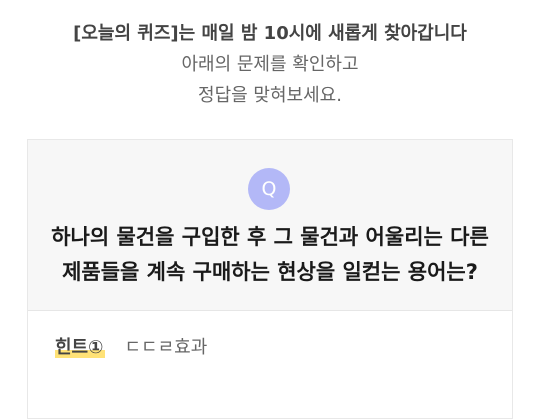 Image resolution: width=540 pixels, height=419 pixels. I want to click on hint-value: ㄷㄷㄹ효과, so click(166, 347).